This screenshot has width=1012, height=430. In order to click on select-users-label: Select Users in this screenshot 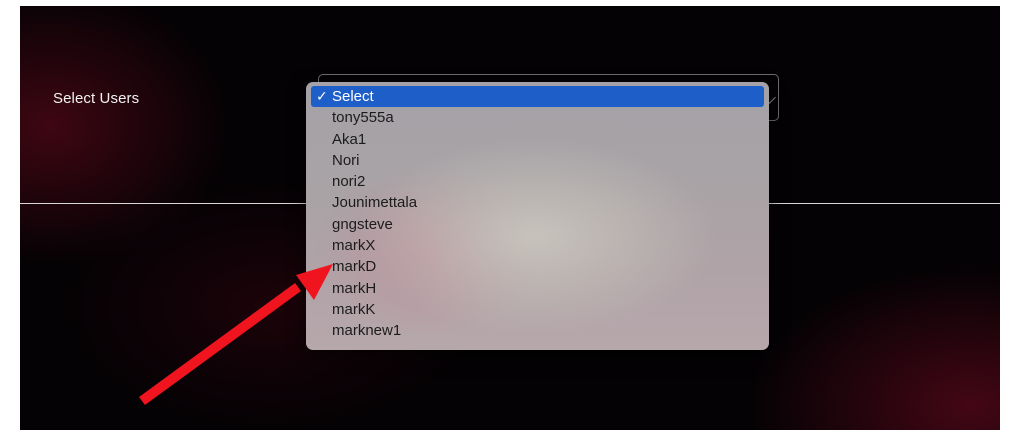, I will do `click(96, 98)`.